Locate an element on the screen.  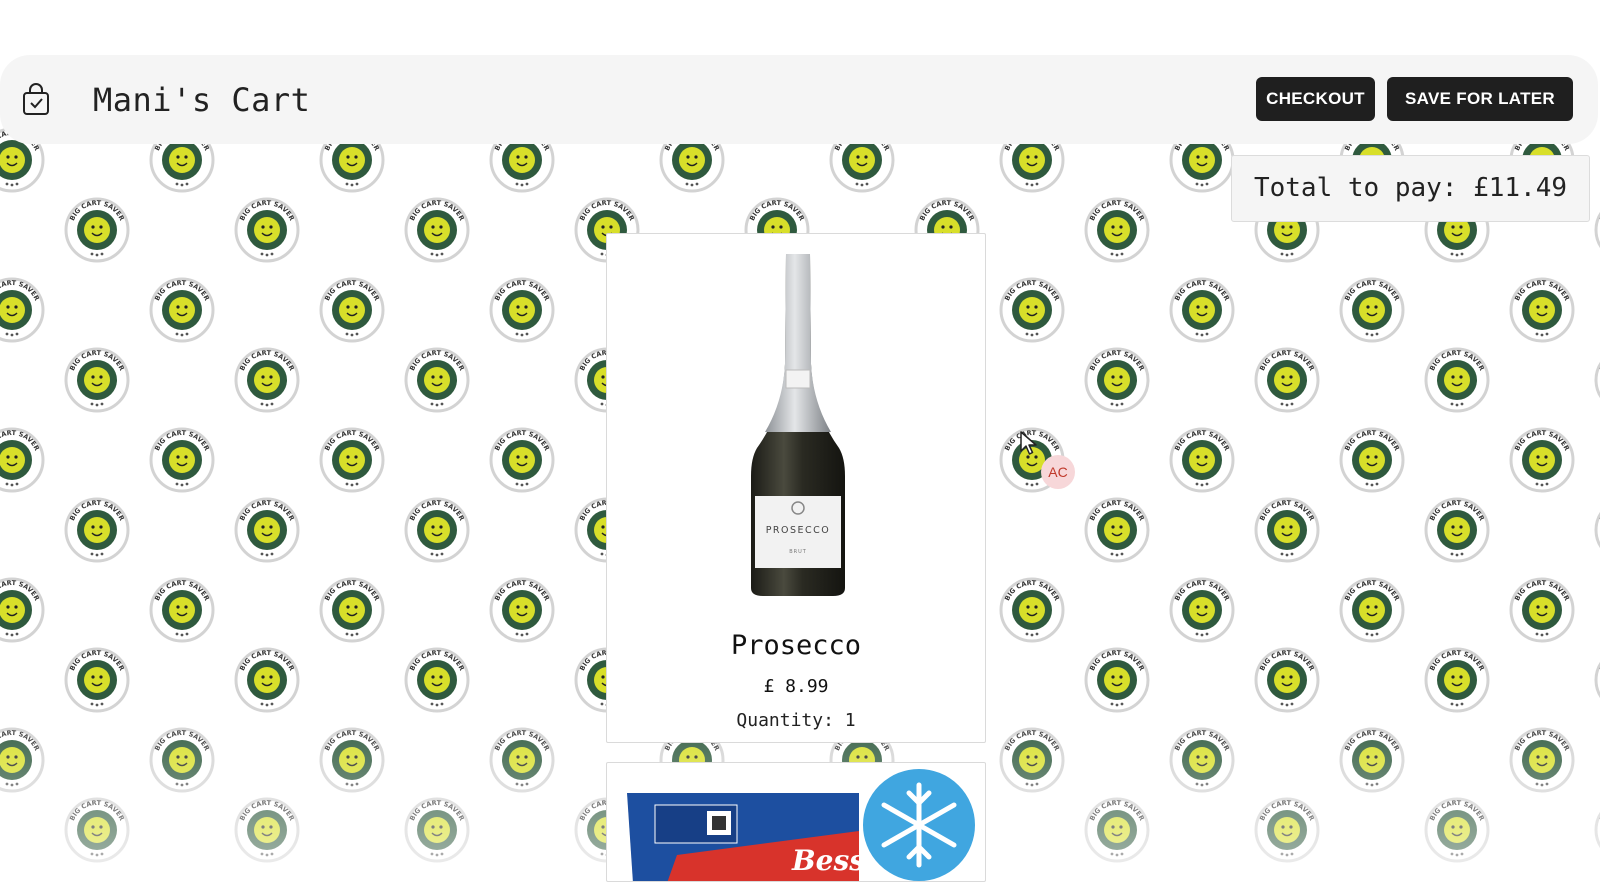
bottle-label-text: PROSECCO is located at coordinates (798, 530).